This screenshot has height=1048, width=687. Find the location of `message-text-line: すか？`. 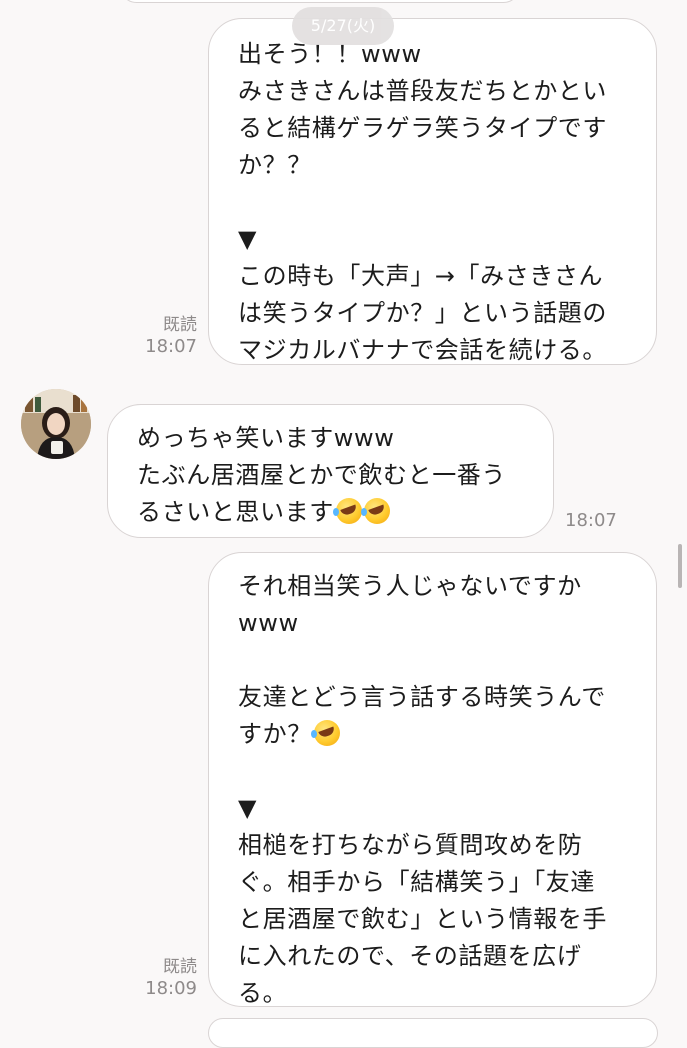

message-text-line: すか？ is located at coordinates (447, 734).